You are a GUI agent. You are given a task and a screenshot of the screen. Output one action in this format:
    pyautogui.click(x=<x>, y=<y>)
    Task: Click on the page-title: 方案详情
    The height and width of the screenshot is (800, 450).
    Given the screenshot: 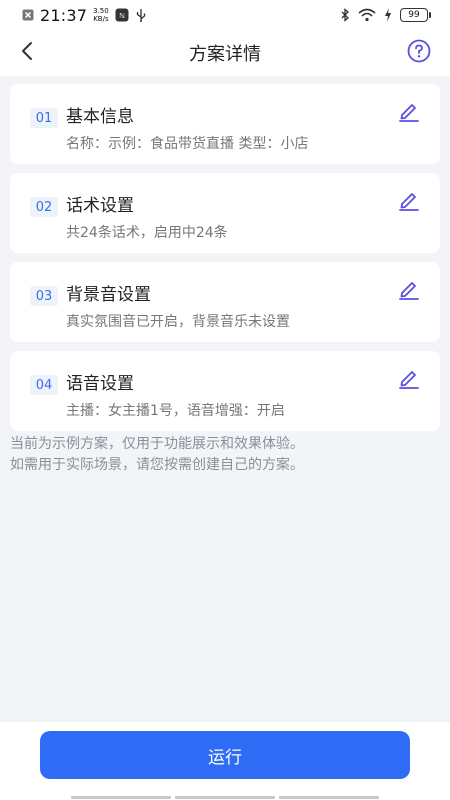 What is the action you would take?
    pyautogui.click(x=225, y=54)
    